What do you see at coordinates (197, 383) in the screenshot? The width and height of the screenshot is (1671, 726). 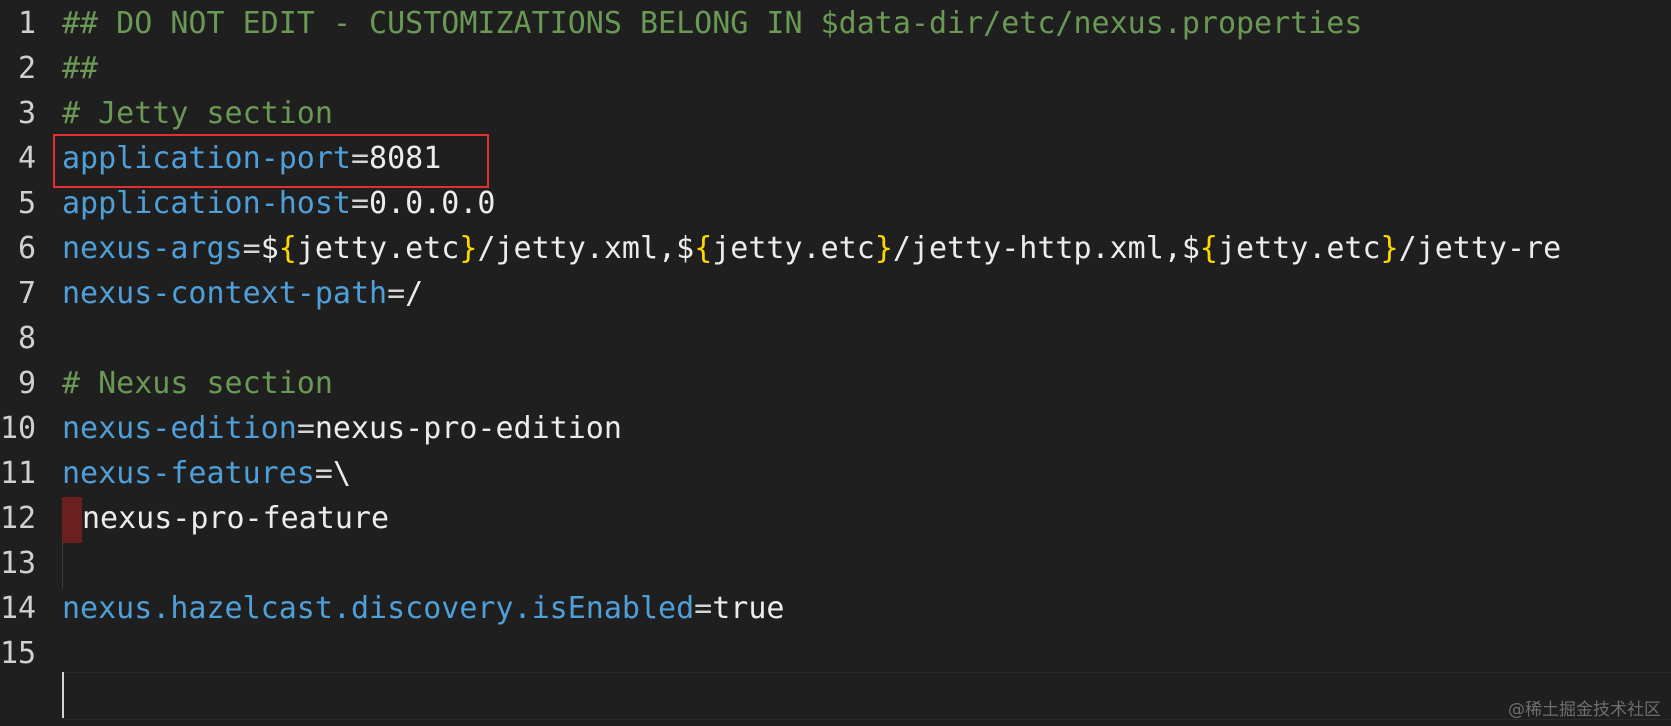 I see `comment-text: # Nexus section` at bounding box center [197, 383].